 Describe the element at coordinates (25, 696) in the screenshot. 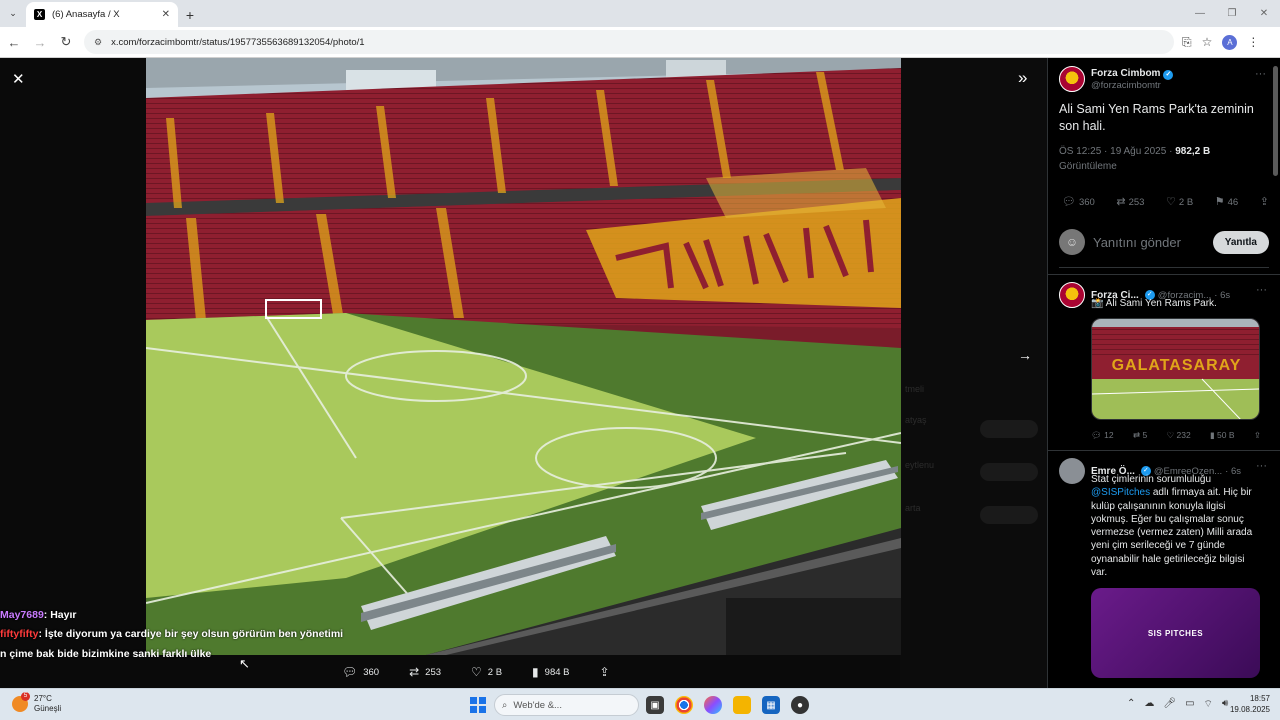

I see `notification-badge: 5` at that location.